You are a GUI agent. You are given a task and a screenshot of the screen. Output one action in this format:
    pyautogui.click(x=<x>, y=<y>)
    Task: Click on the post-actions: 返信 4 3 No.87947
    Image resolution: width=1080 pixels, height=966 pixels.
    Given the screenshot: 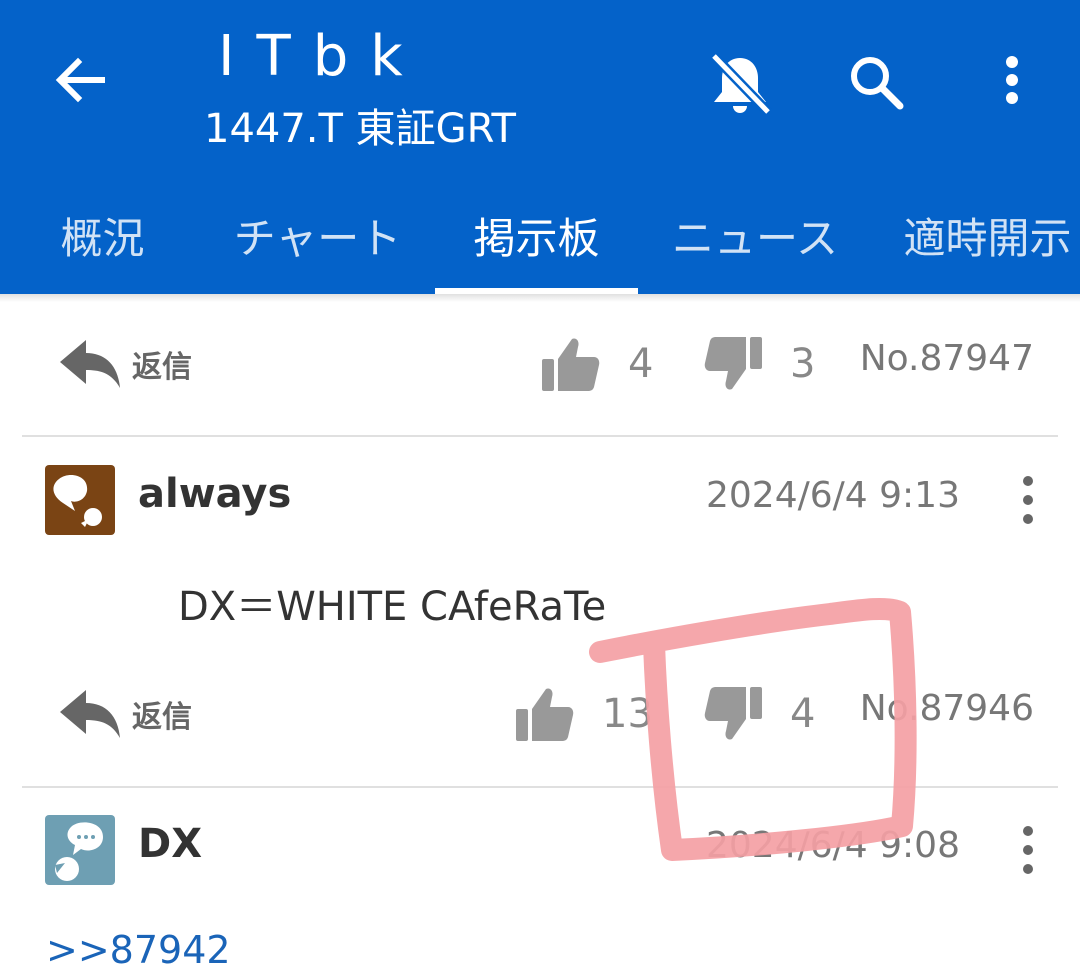 What is the action you would take?
    pyautogui.click(x=540, y=363)
    